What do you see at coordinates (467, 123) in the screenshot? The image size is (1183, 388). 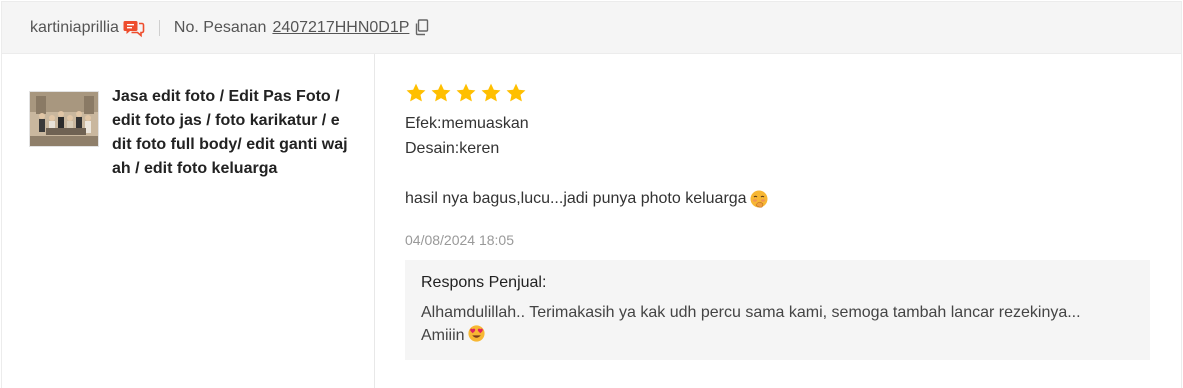 I see `attribute-efek: Efek:memuaskan` at bounding box center [467, 123].